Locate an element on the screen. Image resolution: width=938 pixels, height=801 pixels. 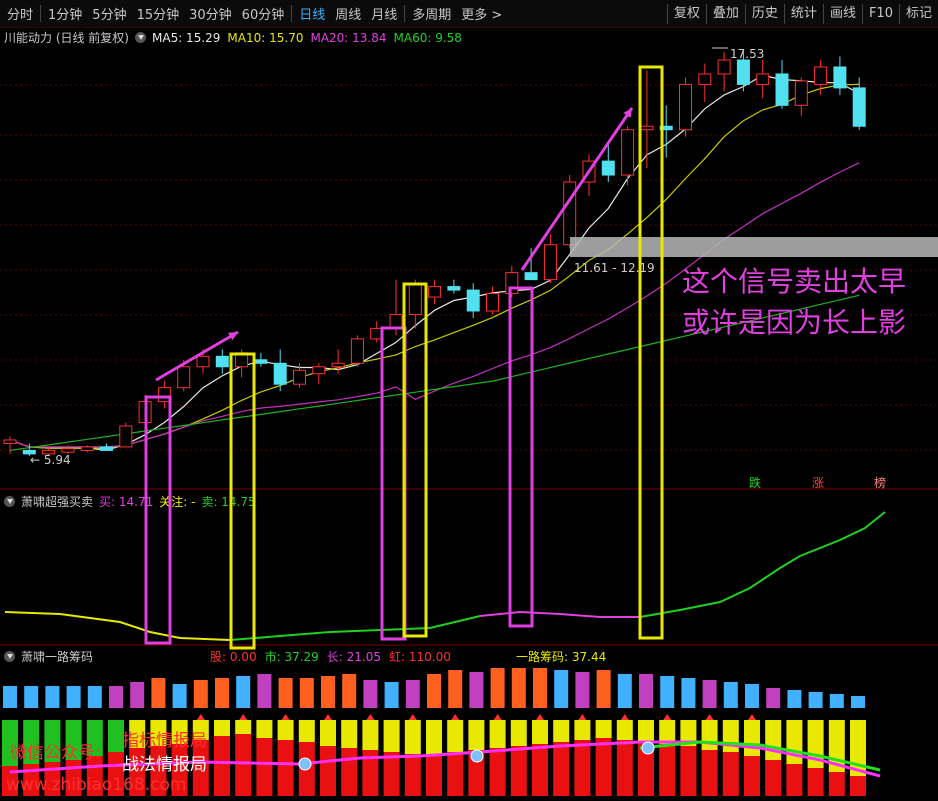
watermark-url: www.zhibiao168.com is located at coordinates (96, 785).